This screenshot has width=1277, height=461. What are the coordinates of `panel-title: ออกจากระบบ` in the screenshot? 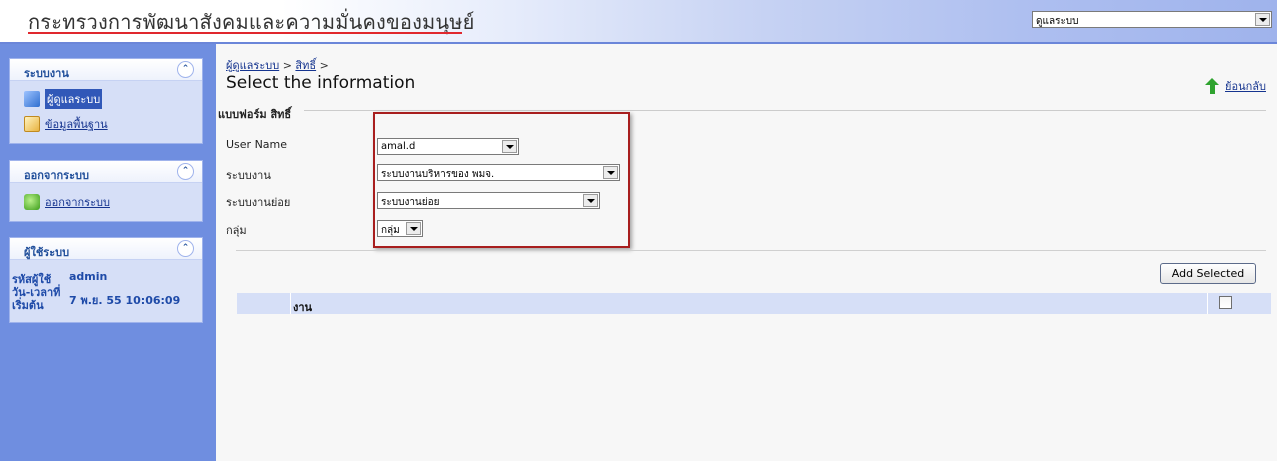 It's located at (56, 175).